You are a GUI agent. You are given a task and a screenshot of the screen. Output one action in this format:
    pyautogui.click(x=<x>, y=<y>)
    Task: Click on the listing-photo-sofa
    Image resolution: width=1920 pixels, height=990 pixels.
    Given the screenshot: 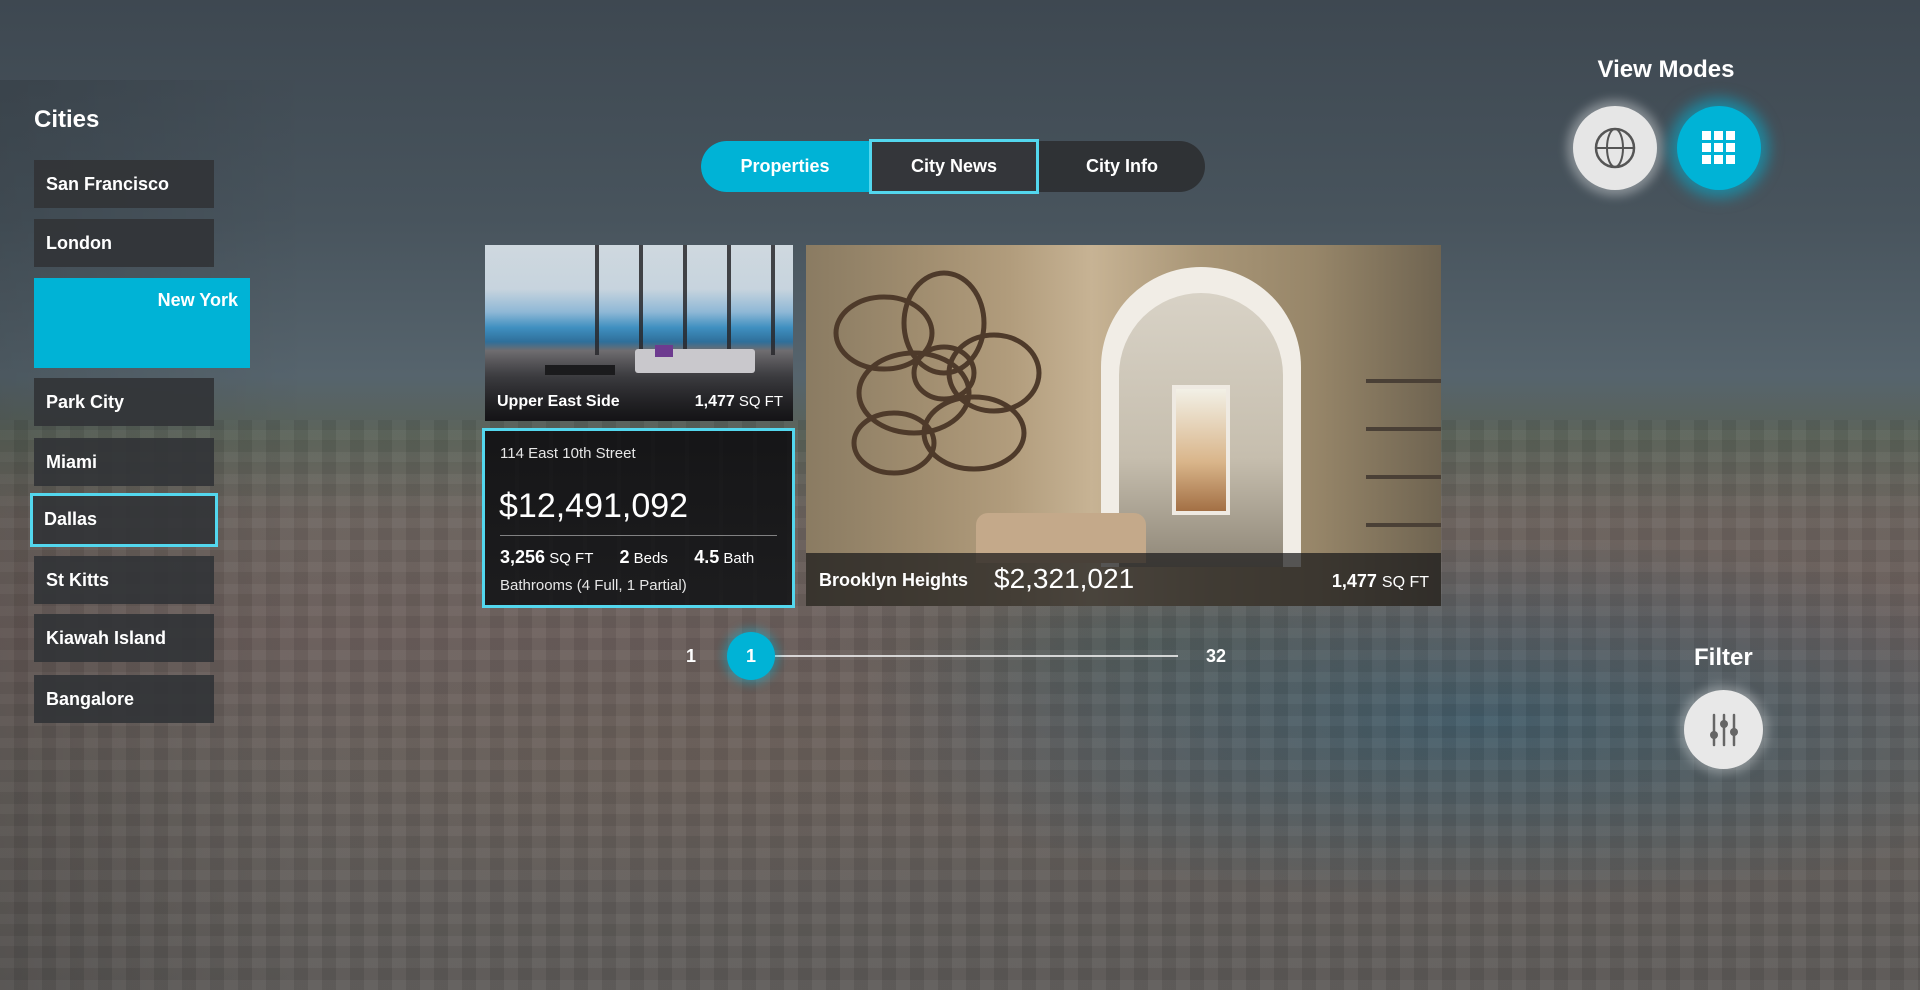 What is the action you would take?
    pyautogui.click(x=695, y=361)
    